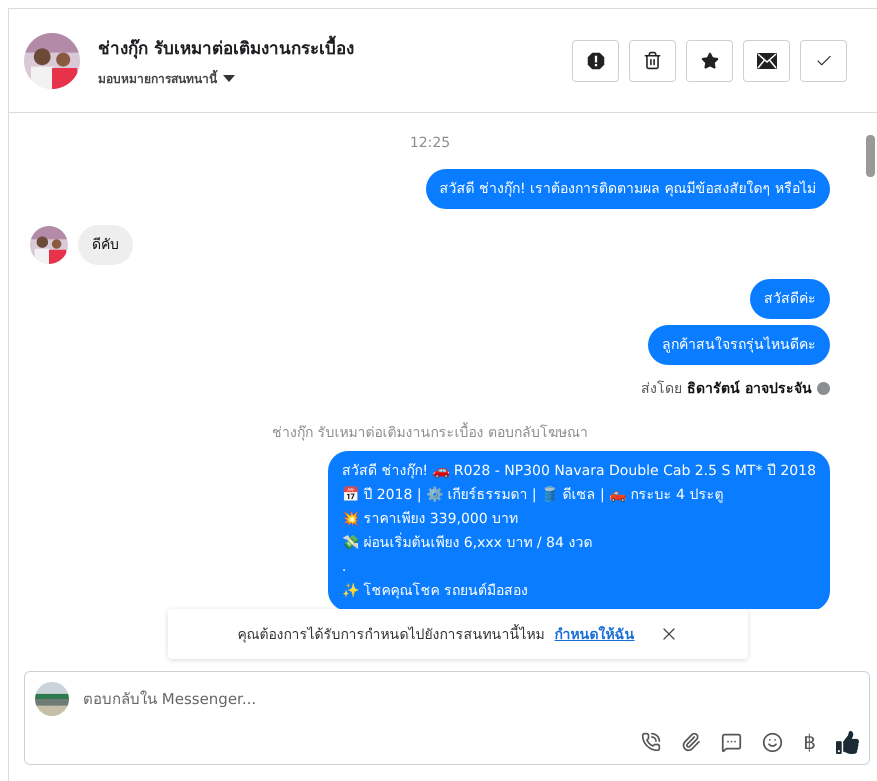 This screenshot has height=781, width=877. What do you see at coordinates (628, 189) in the screenshot?
I see `sent-message: สวัสดี ช่างกุ๊ก! เราต้องการติดตามผล คุณมีข้อสงสัยใดๆ หรือไม่` at bounding box center [628, 189].